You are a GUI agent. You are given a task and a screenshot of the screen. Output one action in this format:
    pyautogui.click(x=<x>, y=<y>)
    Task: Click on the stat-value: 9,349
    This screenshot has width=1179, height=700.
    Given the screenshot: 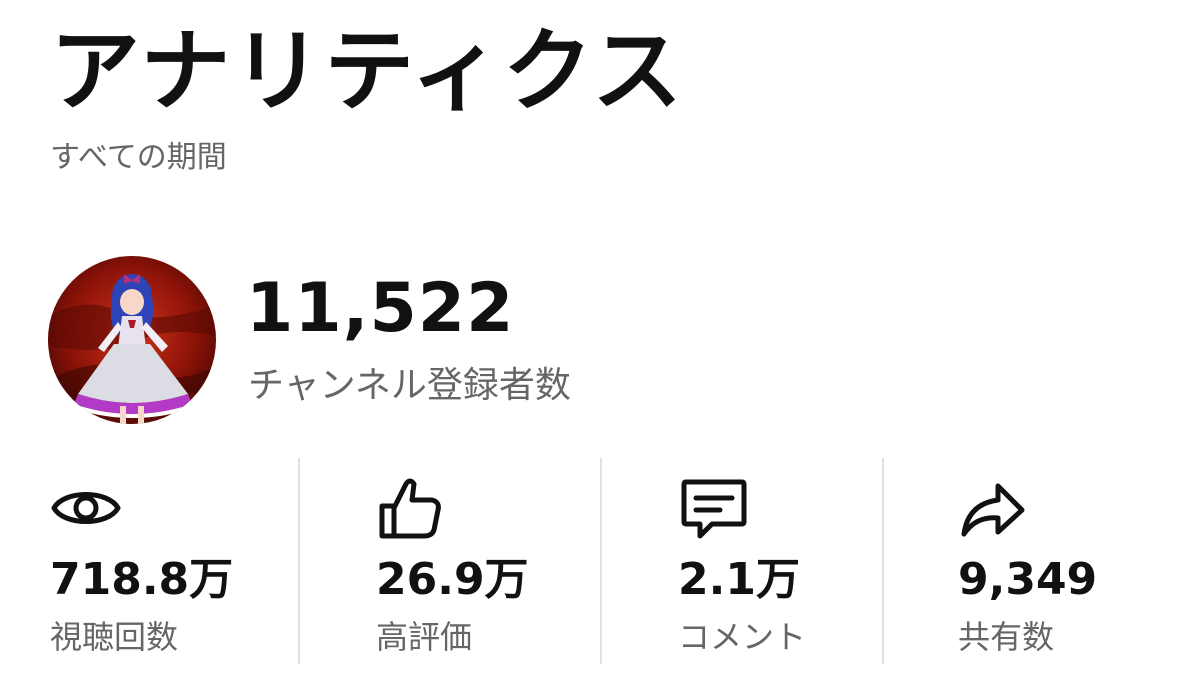 What is the action you would take?
    pyautogui.click(x=1028, y=579)
    